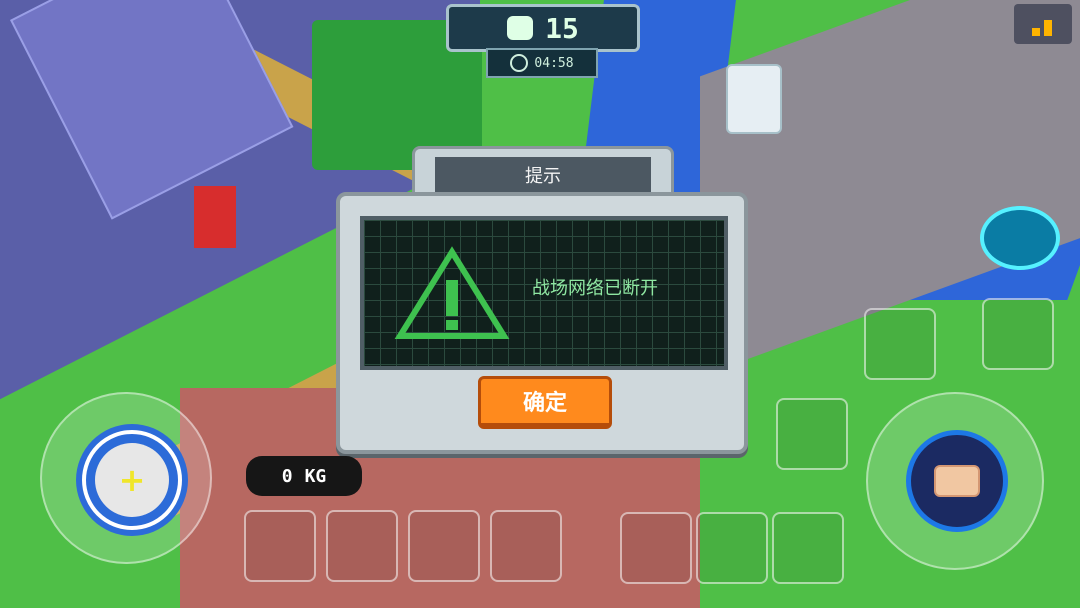 This screenshot has height=608, width=1080. I want to click on add-button: +, so click(132, 480).